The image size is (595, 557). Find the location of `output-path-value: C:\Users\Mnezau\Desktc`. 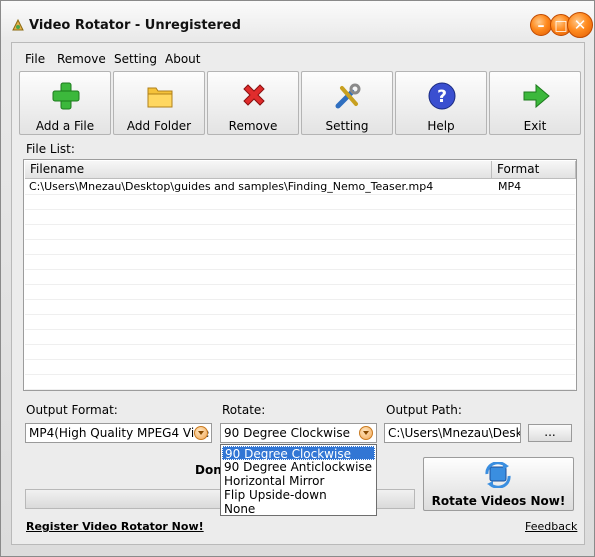

output-path-value: C:\Users\Mnezau\Desktc is located at coordinates (454, 433).